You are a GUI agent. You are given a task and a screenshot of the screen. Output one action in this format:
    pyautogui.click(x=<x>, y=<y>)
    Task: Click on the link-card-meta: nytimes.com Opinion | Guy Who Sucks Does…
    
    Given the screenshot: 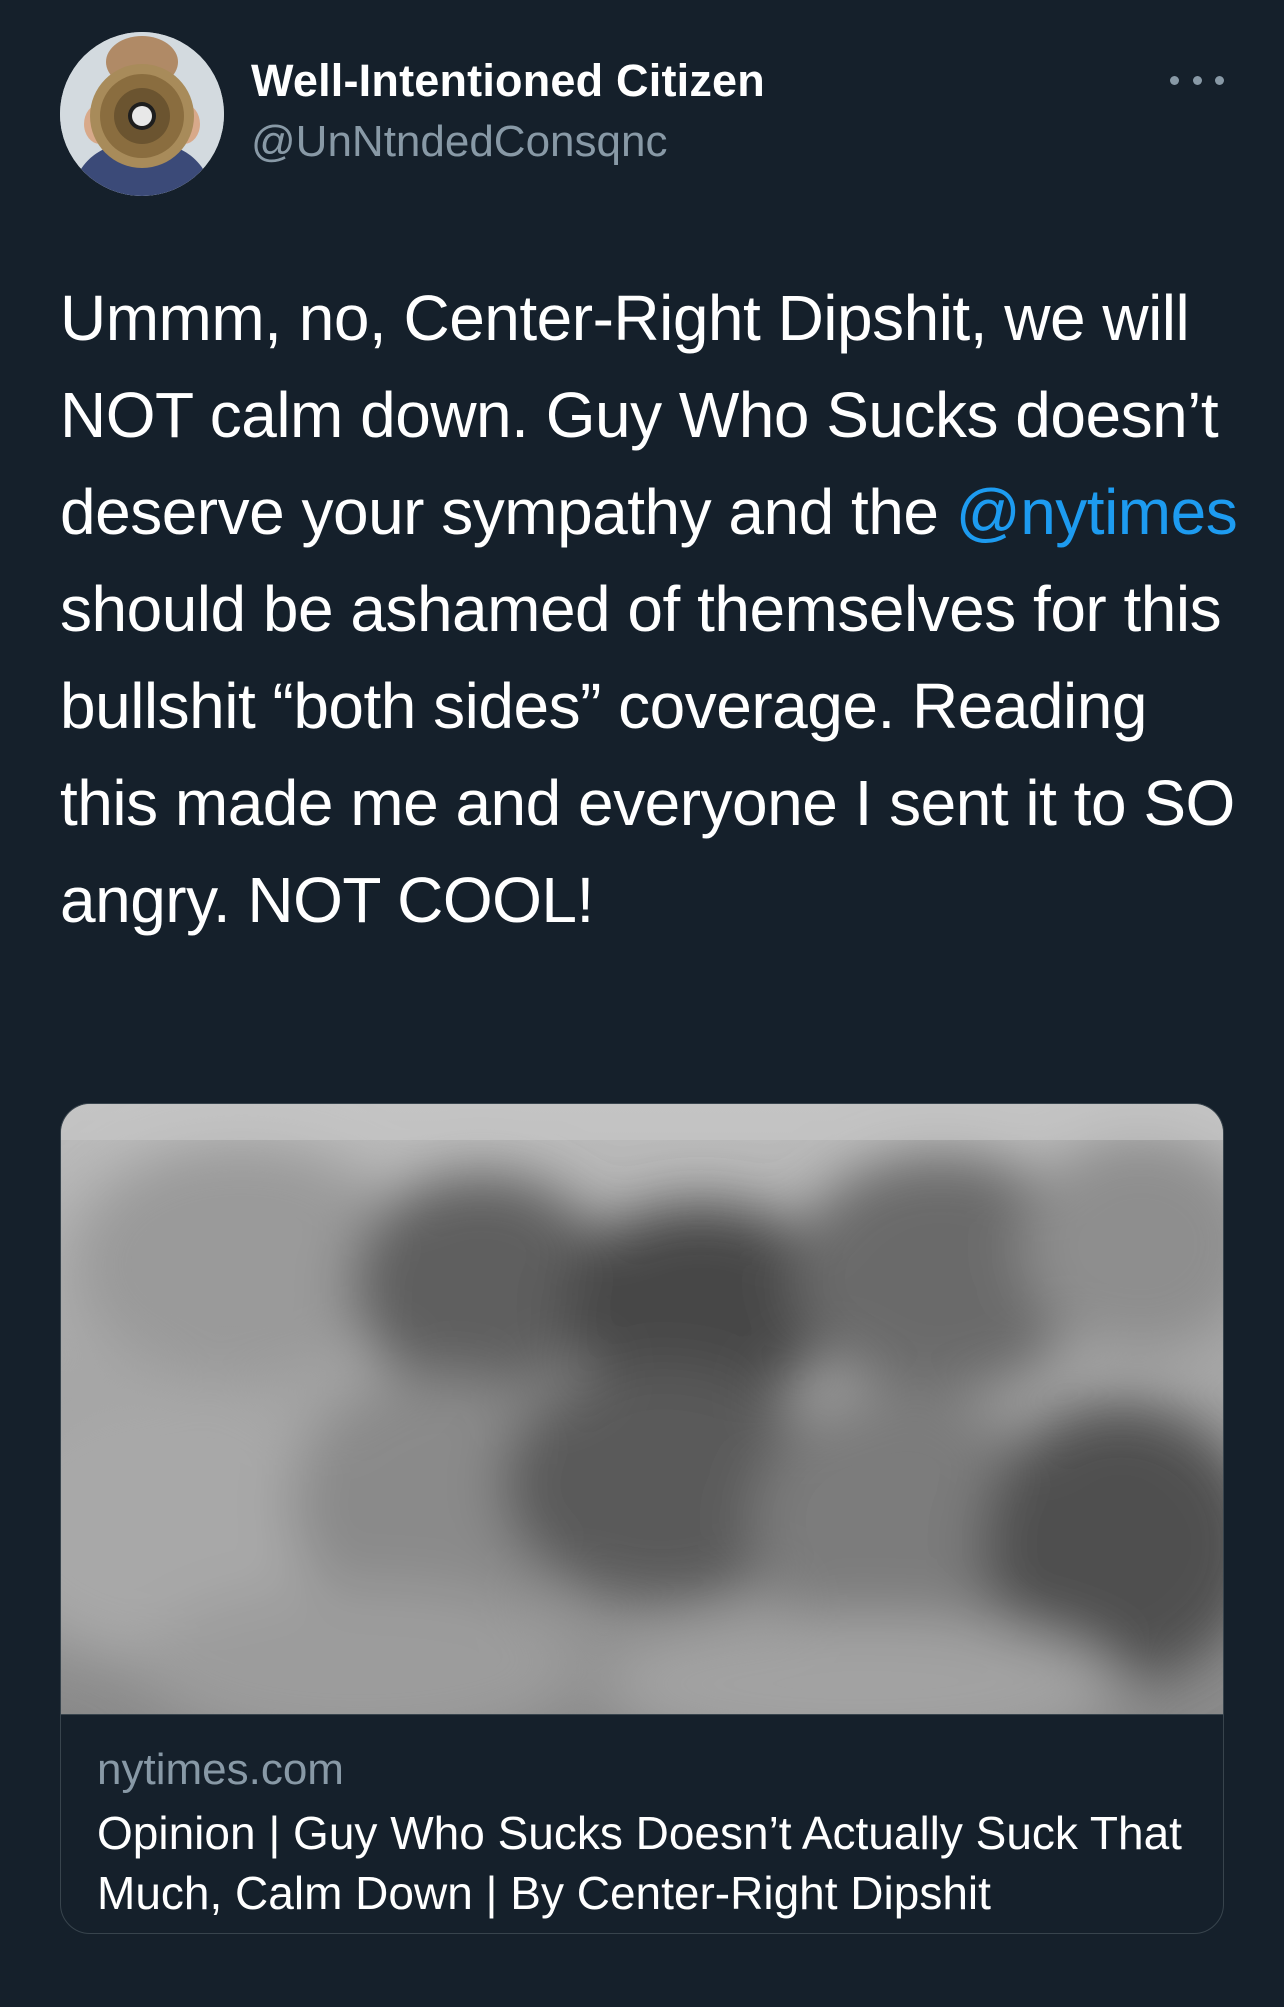 What is the action you would take?
    pyautogui.click(x=642, y=1823)
    